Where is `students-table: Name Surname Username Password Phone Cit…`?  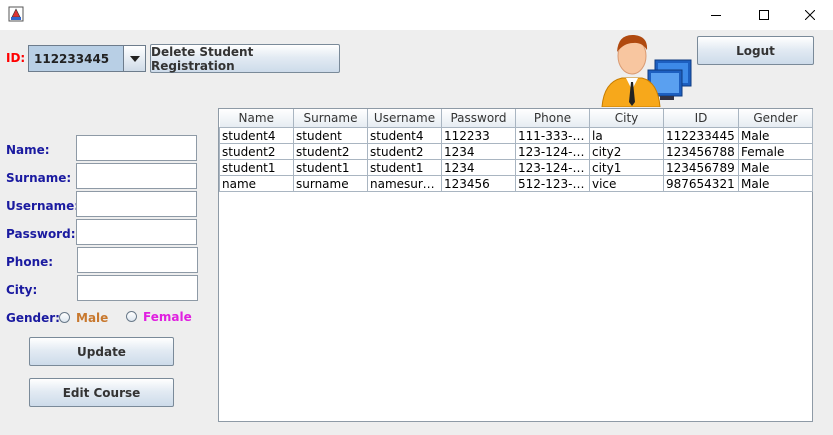
students-table: Name Surname Username Password Phone Cit… is located at coordinates (516, 150).